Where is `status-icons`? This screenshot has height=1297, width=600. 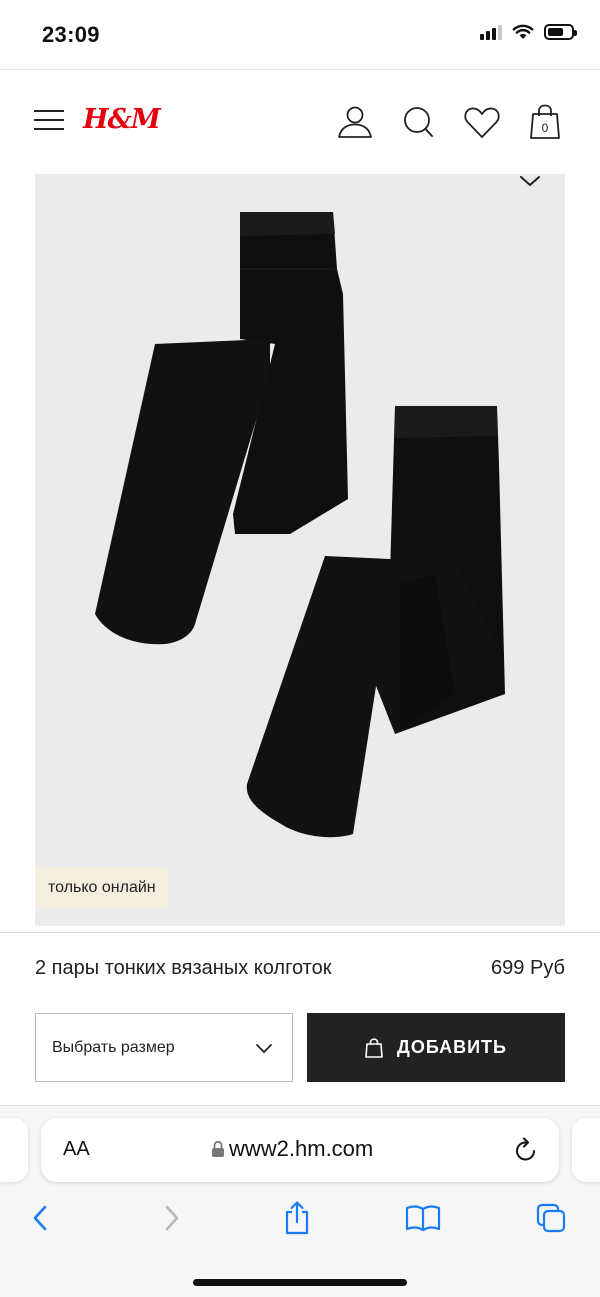 status-icons is located at coordinates (528, 32).